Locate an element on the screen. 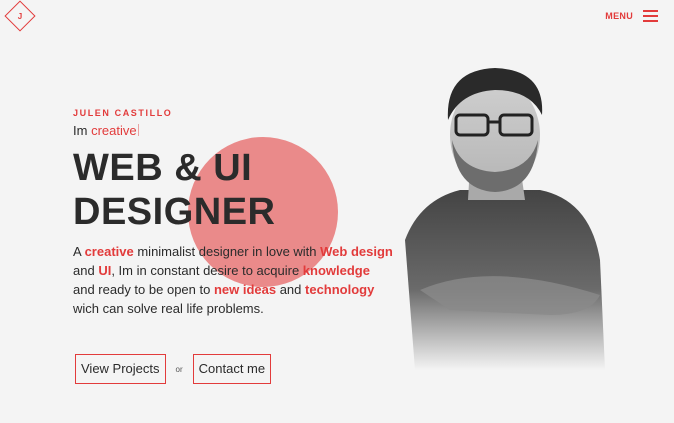  menu-label: MENU is located at coordinates (619, 16).